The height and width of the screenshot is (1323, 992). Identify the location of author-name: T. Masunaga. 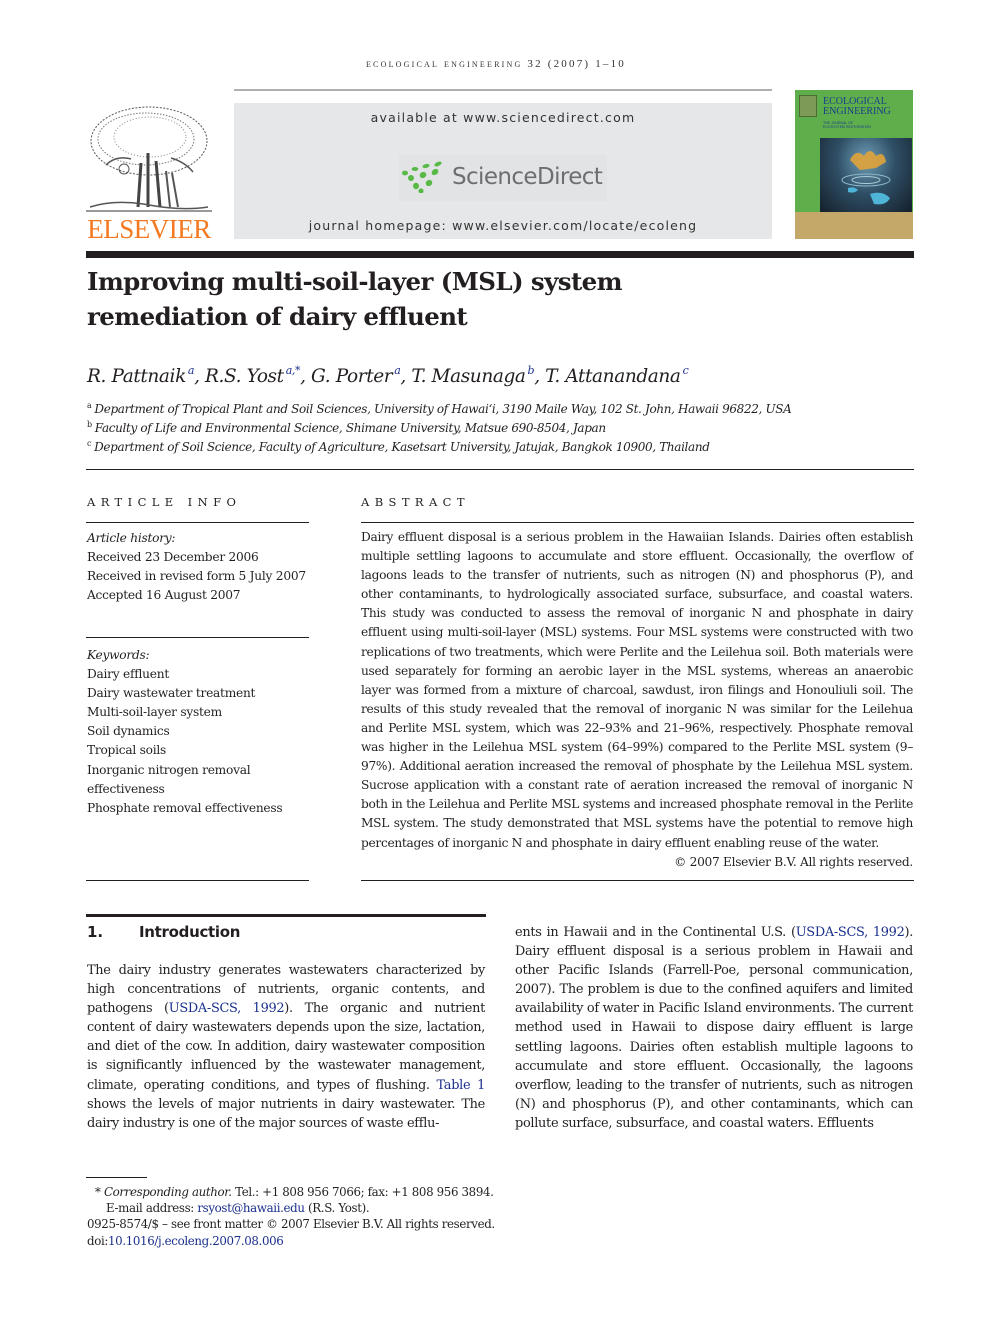
(468, 376).